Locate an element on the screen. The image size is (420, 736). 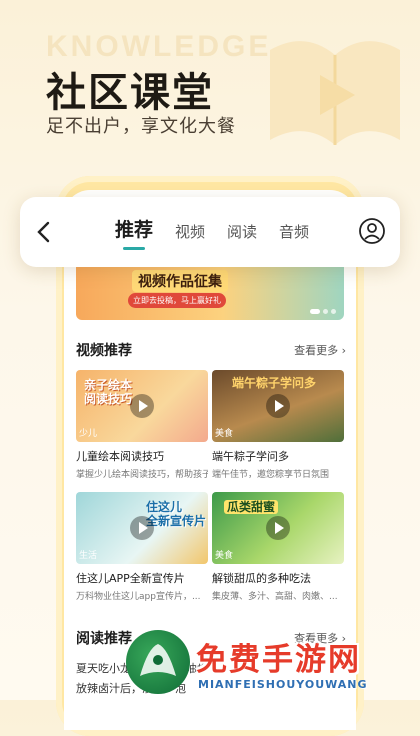
video-thumbnail: 亲子绘本 阅读技巧 少儿 is located at coordinates (142, 406).